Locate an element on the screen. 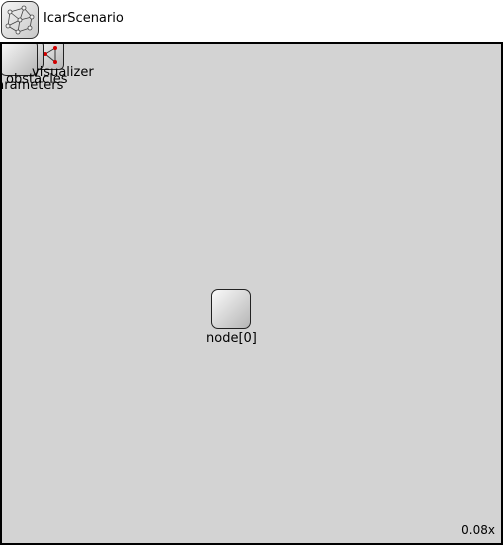 Image resolution: width=503 pixels, height=545 pixels. network-title: IcarScenario is located at coordinates (83, 18).